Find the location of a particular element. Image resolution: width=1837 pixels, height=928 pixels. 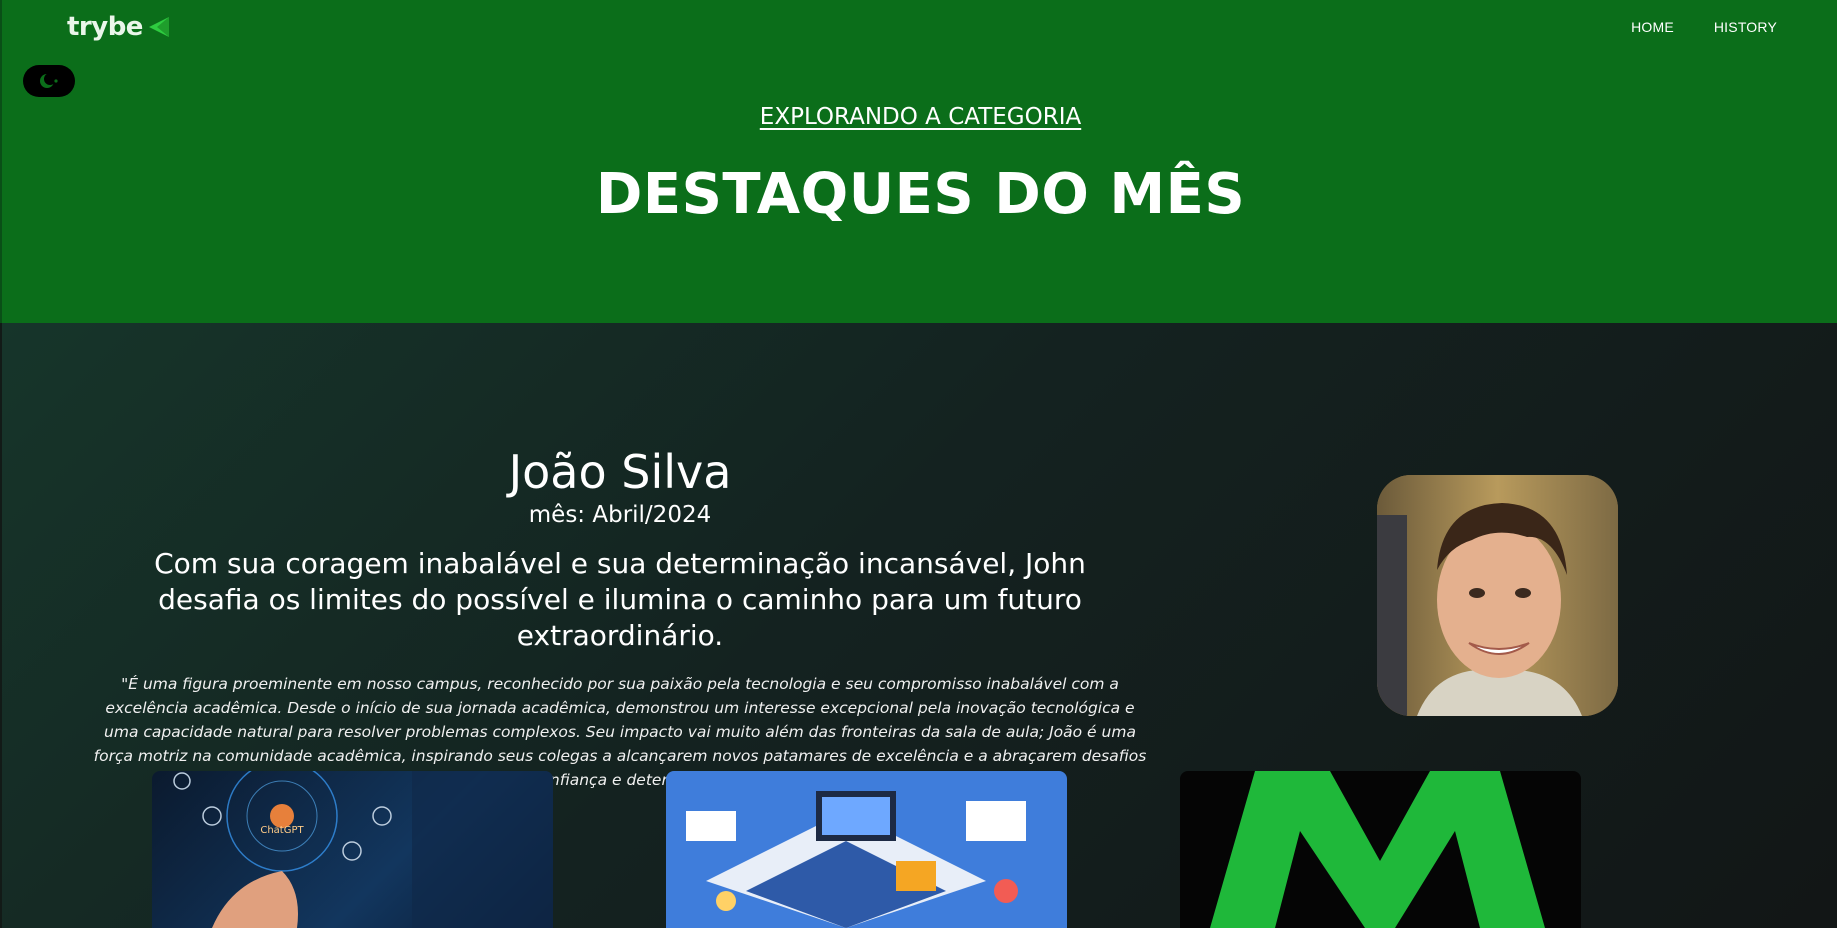

category-kicker: EXPLORANDO A CATEGORIA is located at coordinates (919, 117).